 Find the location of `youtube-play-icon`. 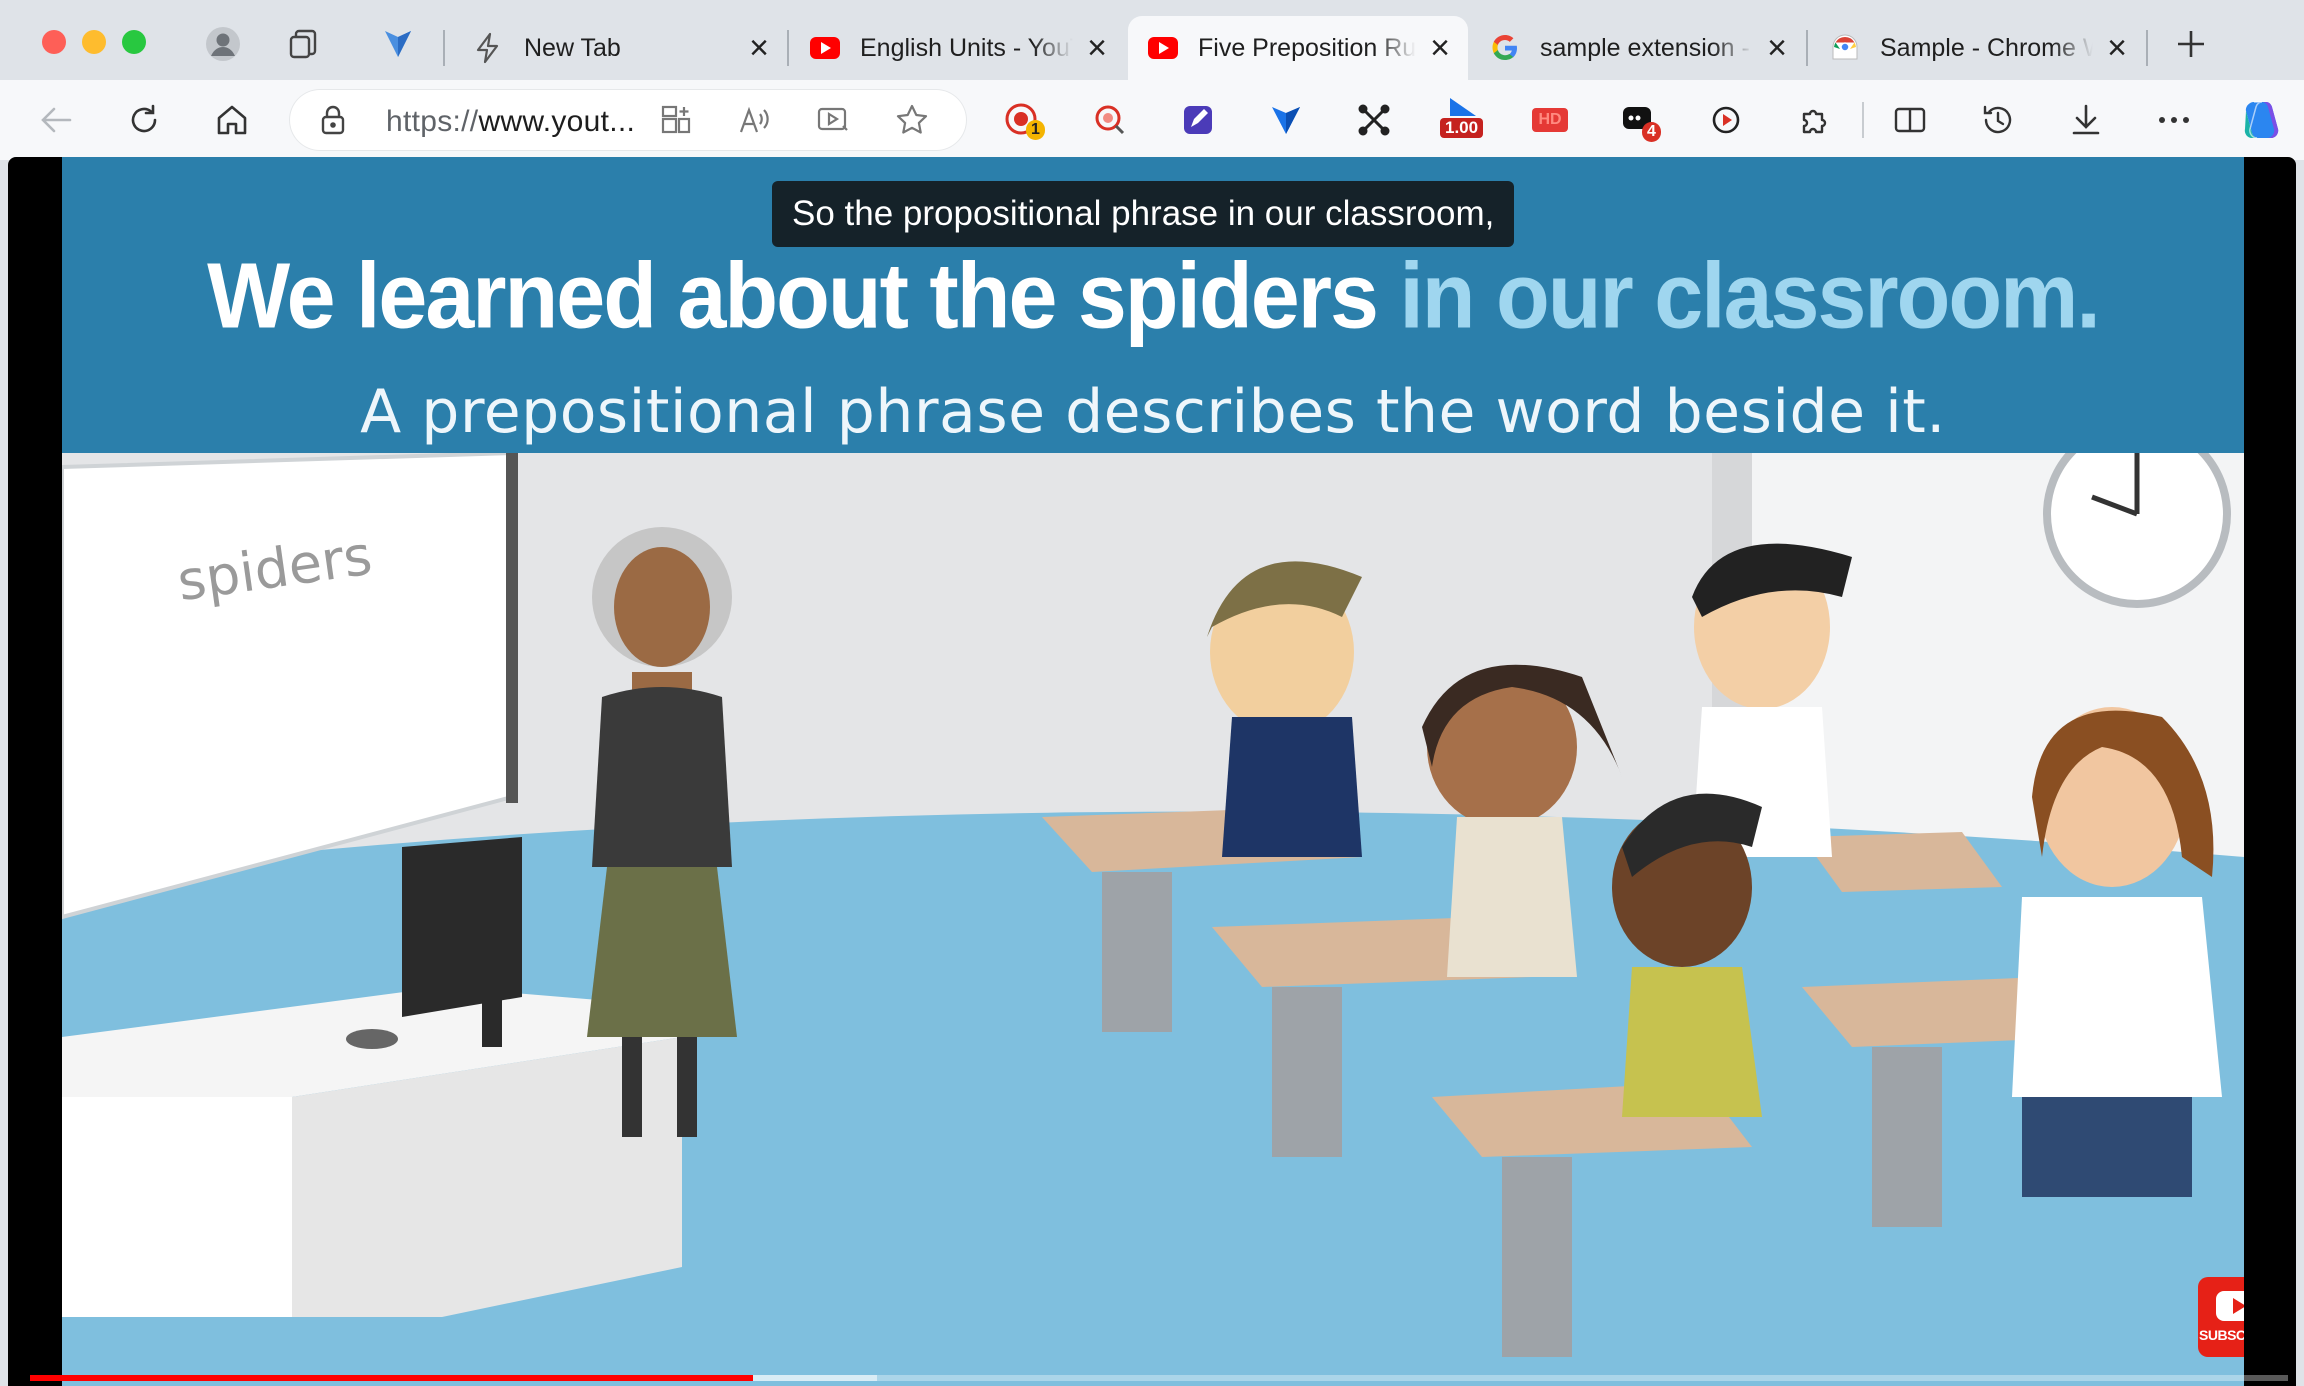

youtube-play-icon is located at coordinates (2230, 1306).